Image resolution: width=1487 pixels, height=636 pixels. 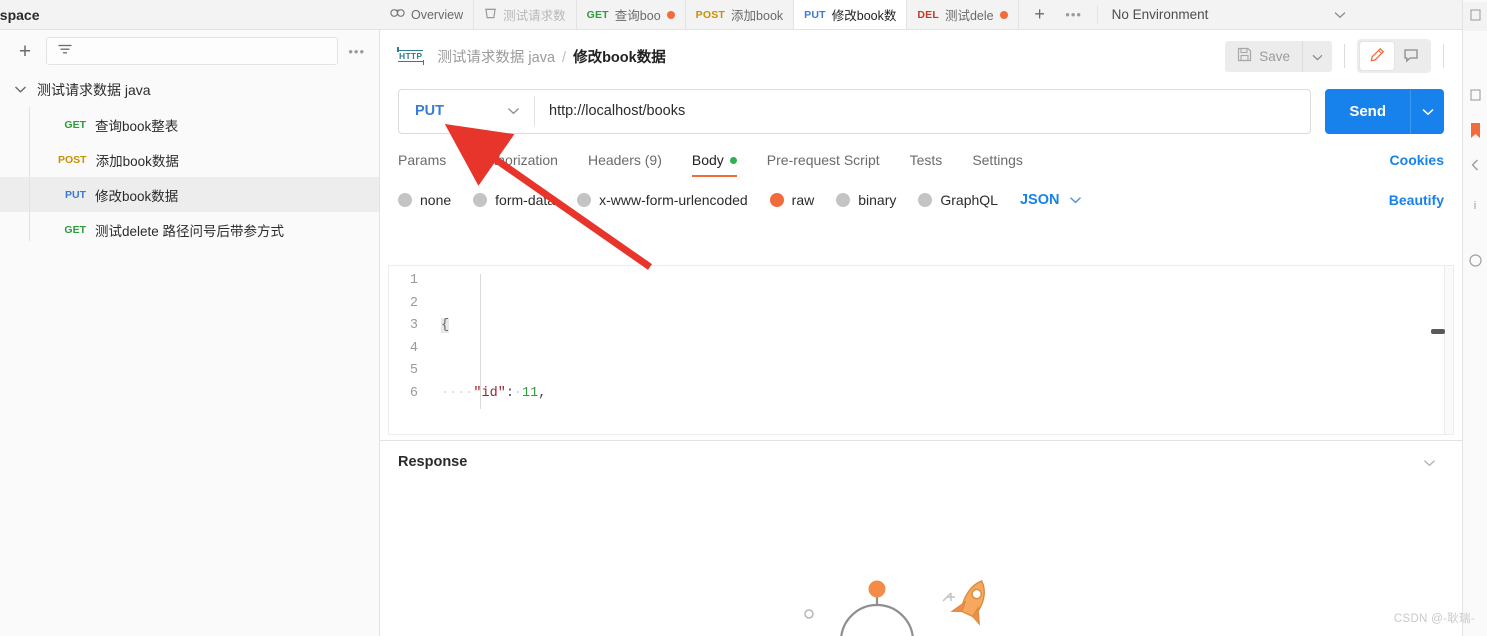 What do you see at coordinates (707, 160) in the screenshot?
I see `tab-label: Body` at bounding box center [707, 160].